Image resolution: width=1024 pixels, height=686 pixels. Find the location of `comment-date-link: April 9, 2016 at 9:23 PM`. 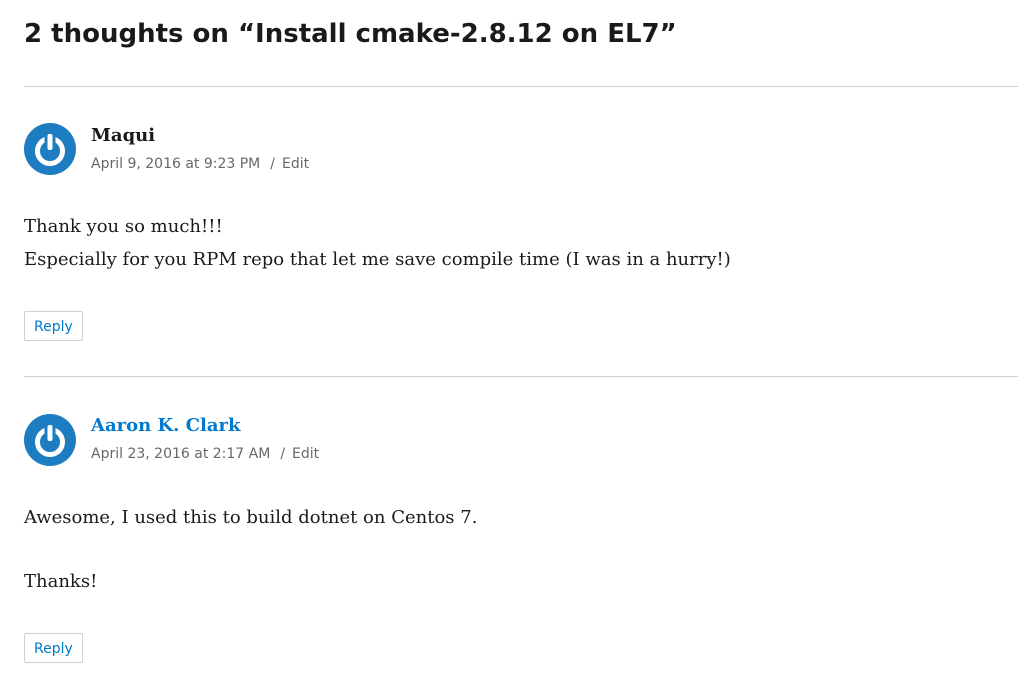

comment-date-link: April 9, 2016 at 9:23 PM is located at coordinates (175, 164).